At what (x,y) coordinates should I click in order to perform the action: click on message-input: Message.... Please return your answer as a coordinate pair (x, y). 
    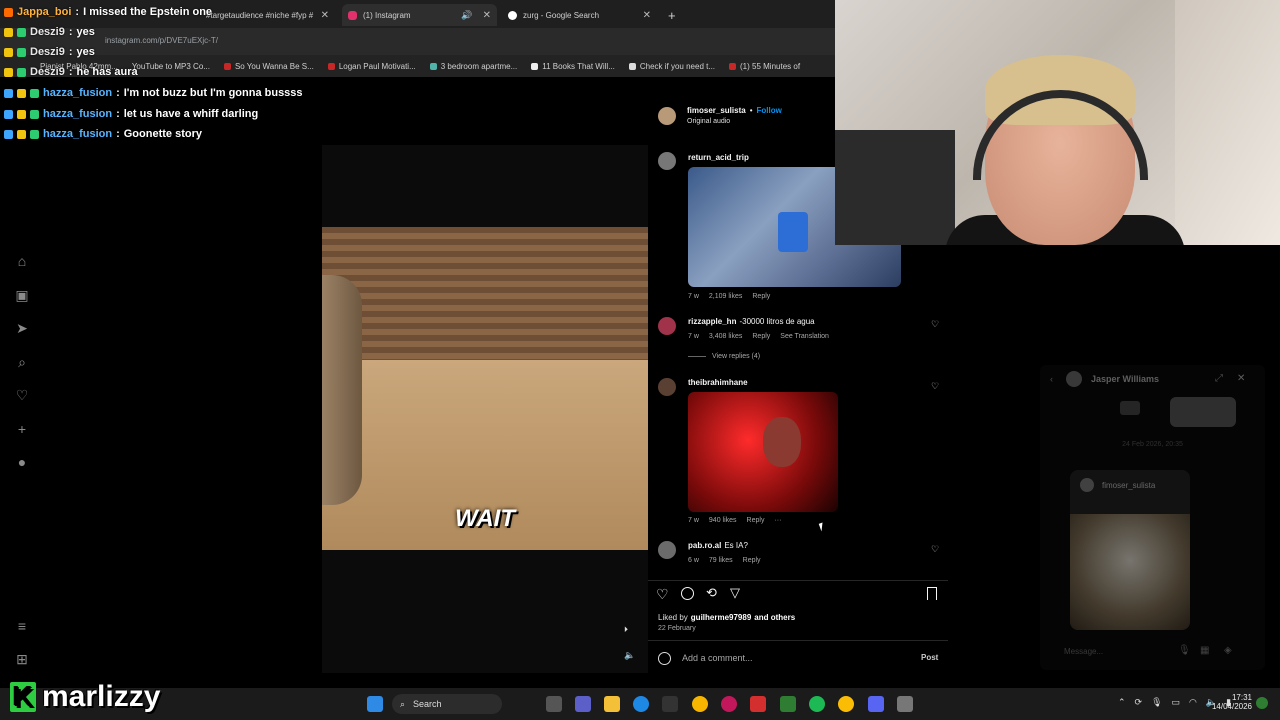
    Looking at the image, I should click on (1083, 651).